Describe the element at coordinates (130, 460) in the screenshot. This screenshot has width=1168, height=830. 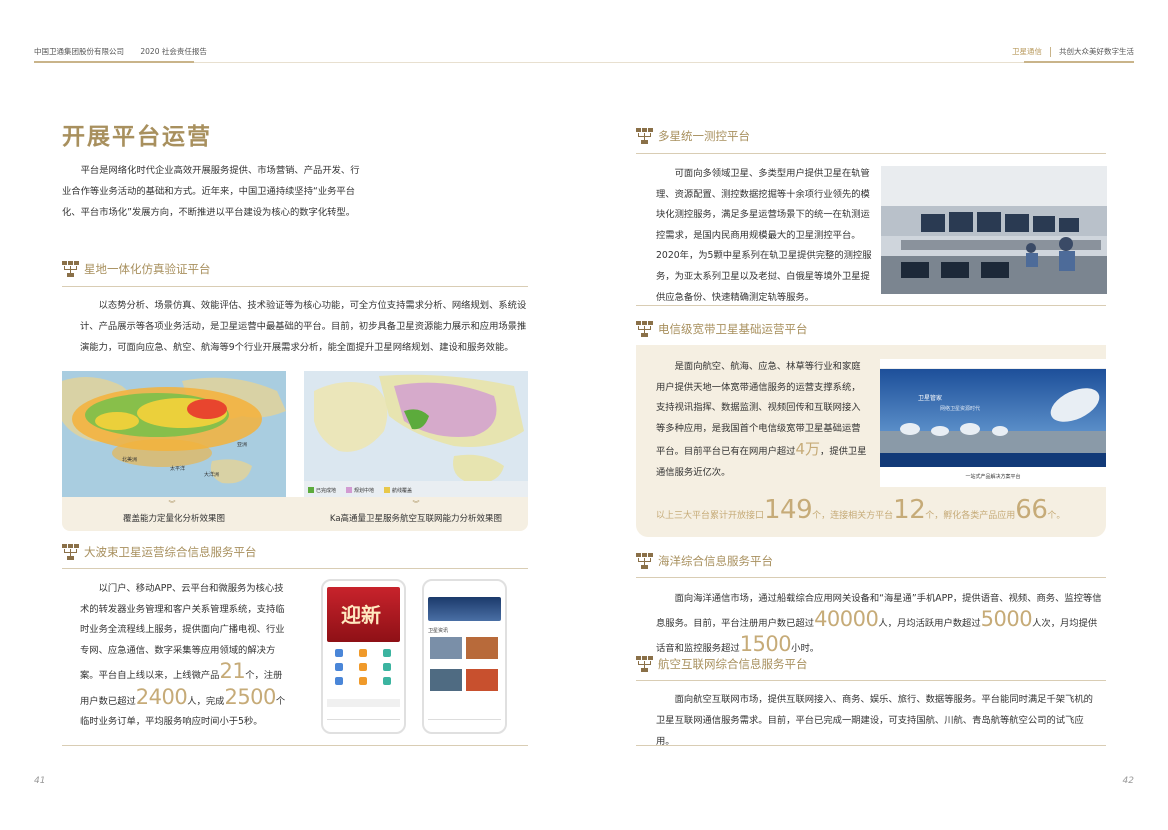
I see `map1-label-1: 北美洲` at that location.